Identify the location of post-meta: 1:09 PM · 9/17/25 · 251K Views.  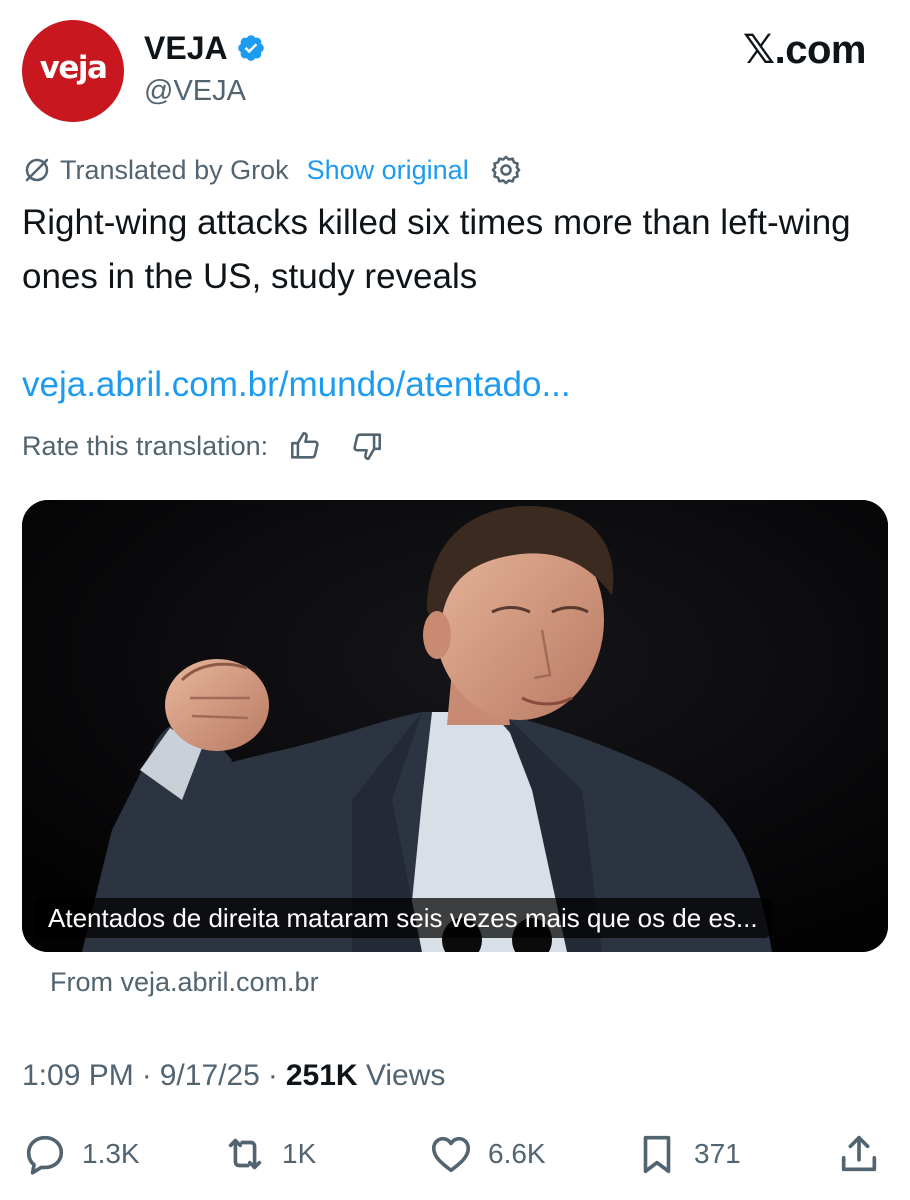
(233, 1076).